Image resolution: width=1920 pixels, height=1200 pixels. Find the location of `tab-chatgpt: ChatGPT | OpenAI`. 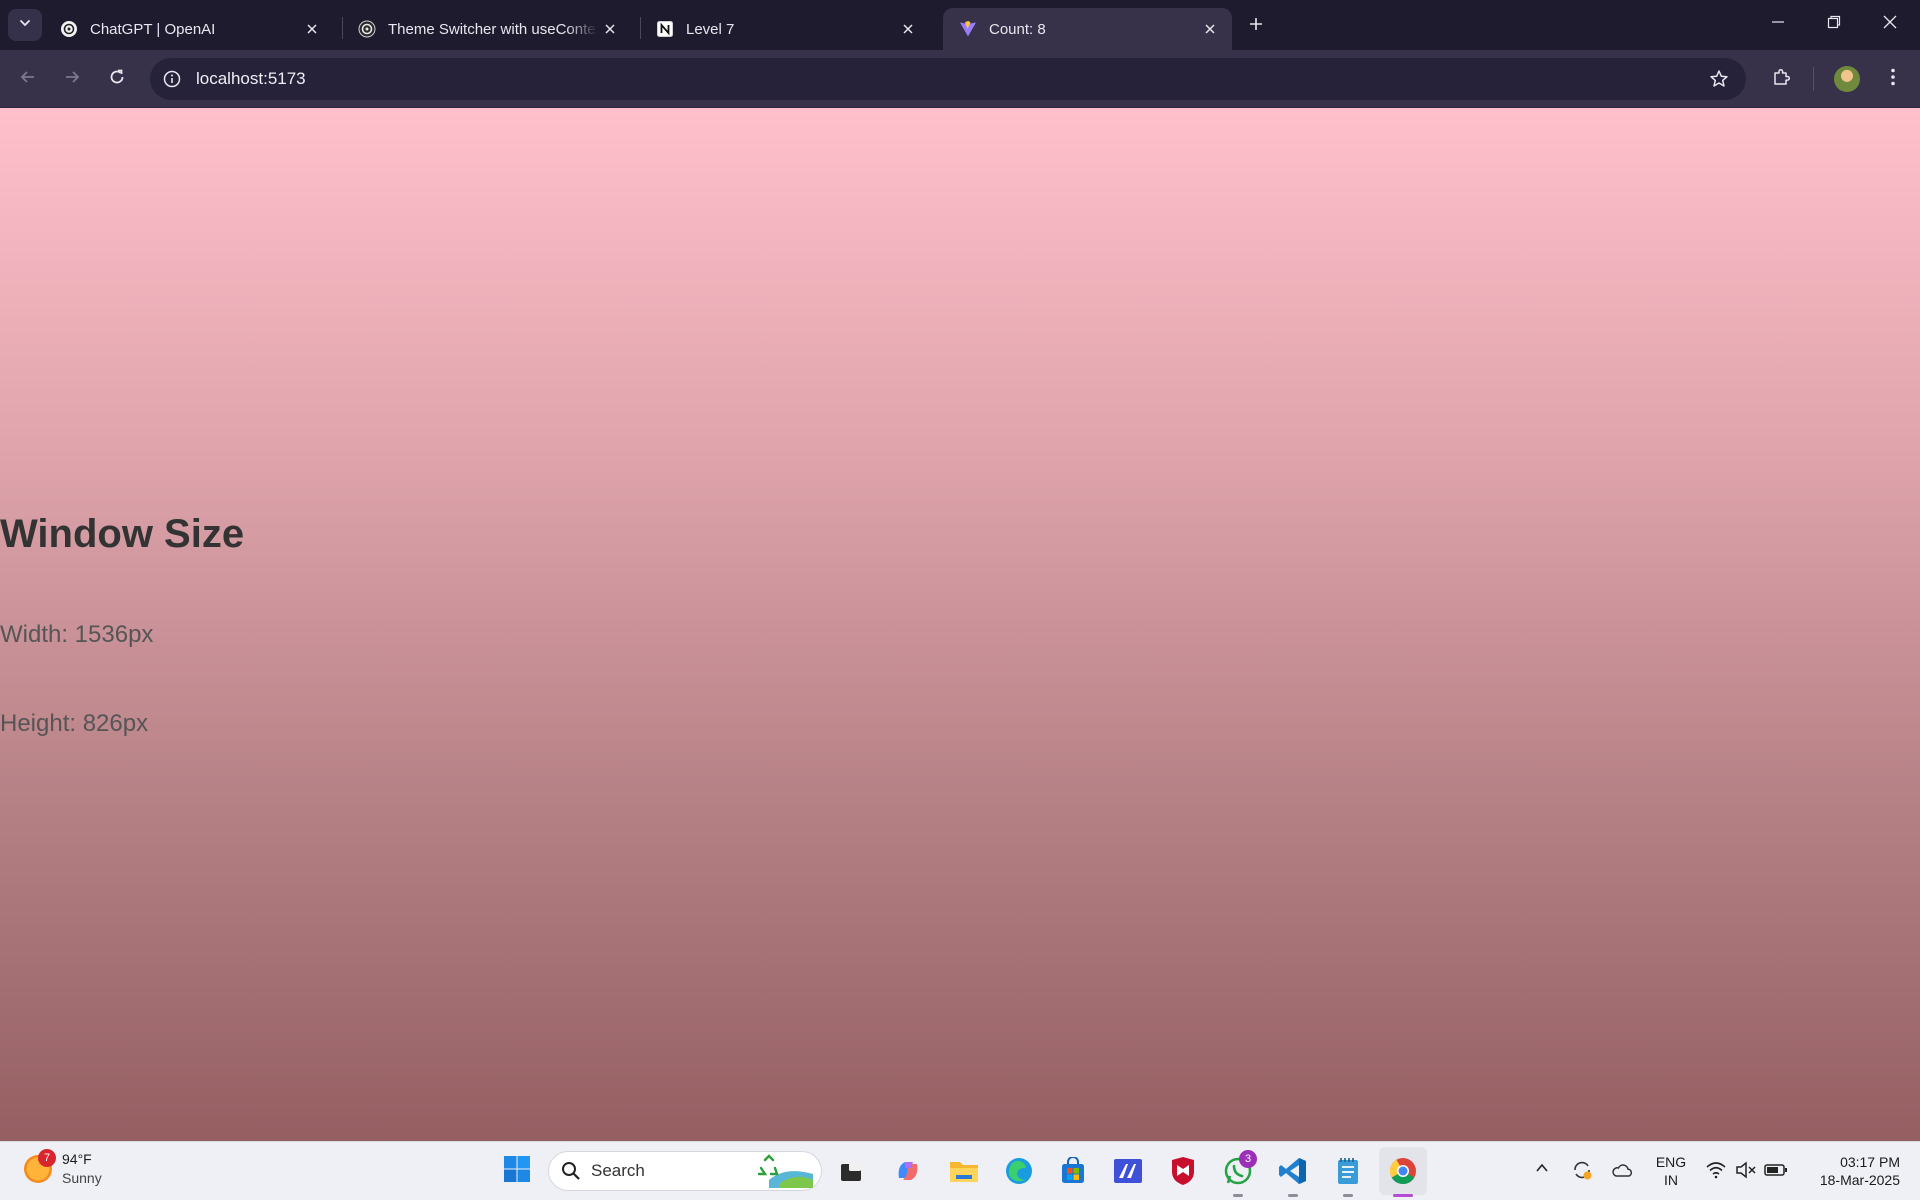

tab-chatgpt: ChatGPT | OpenAI is located at coordinates (189, 29).